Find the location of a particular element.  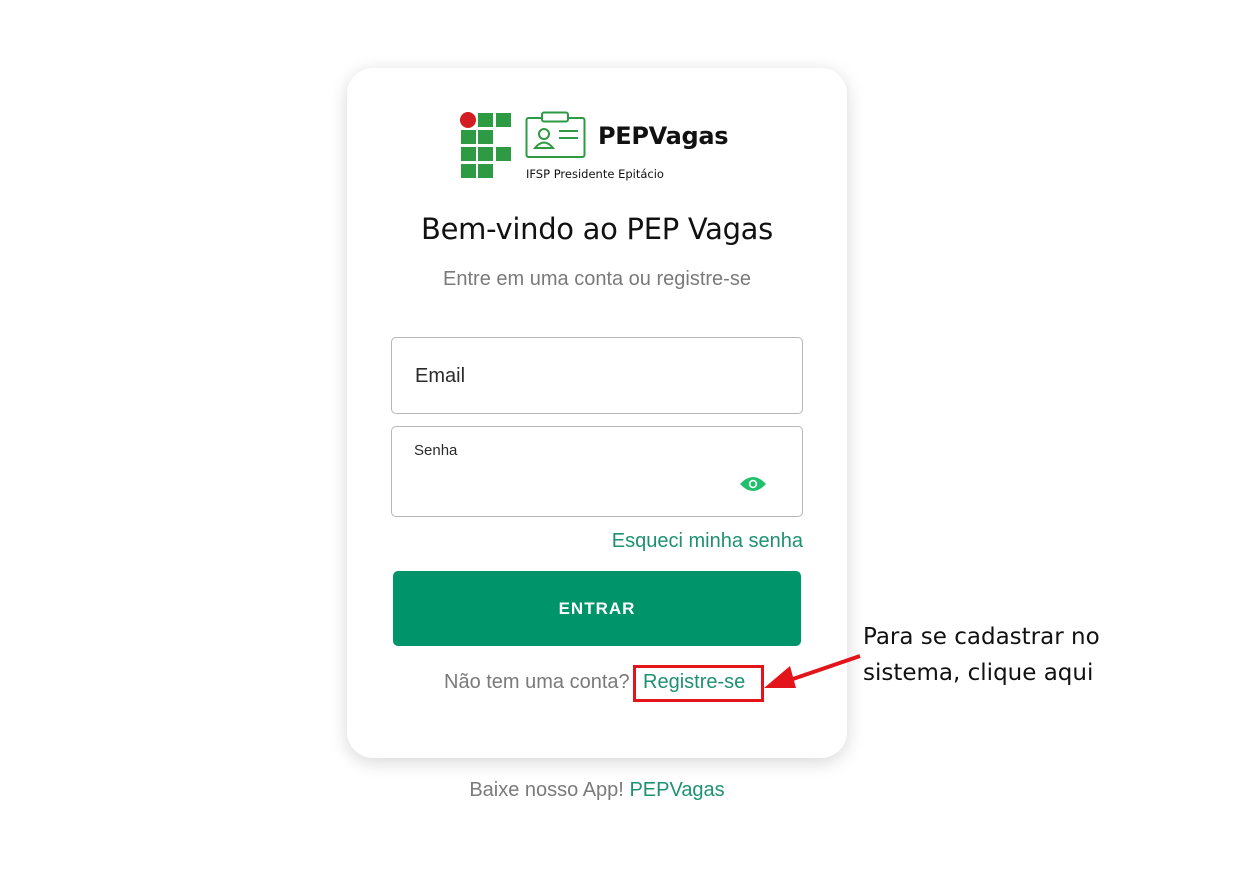

password-field: Senha is located at coordinates (597, 471).